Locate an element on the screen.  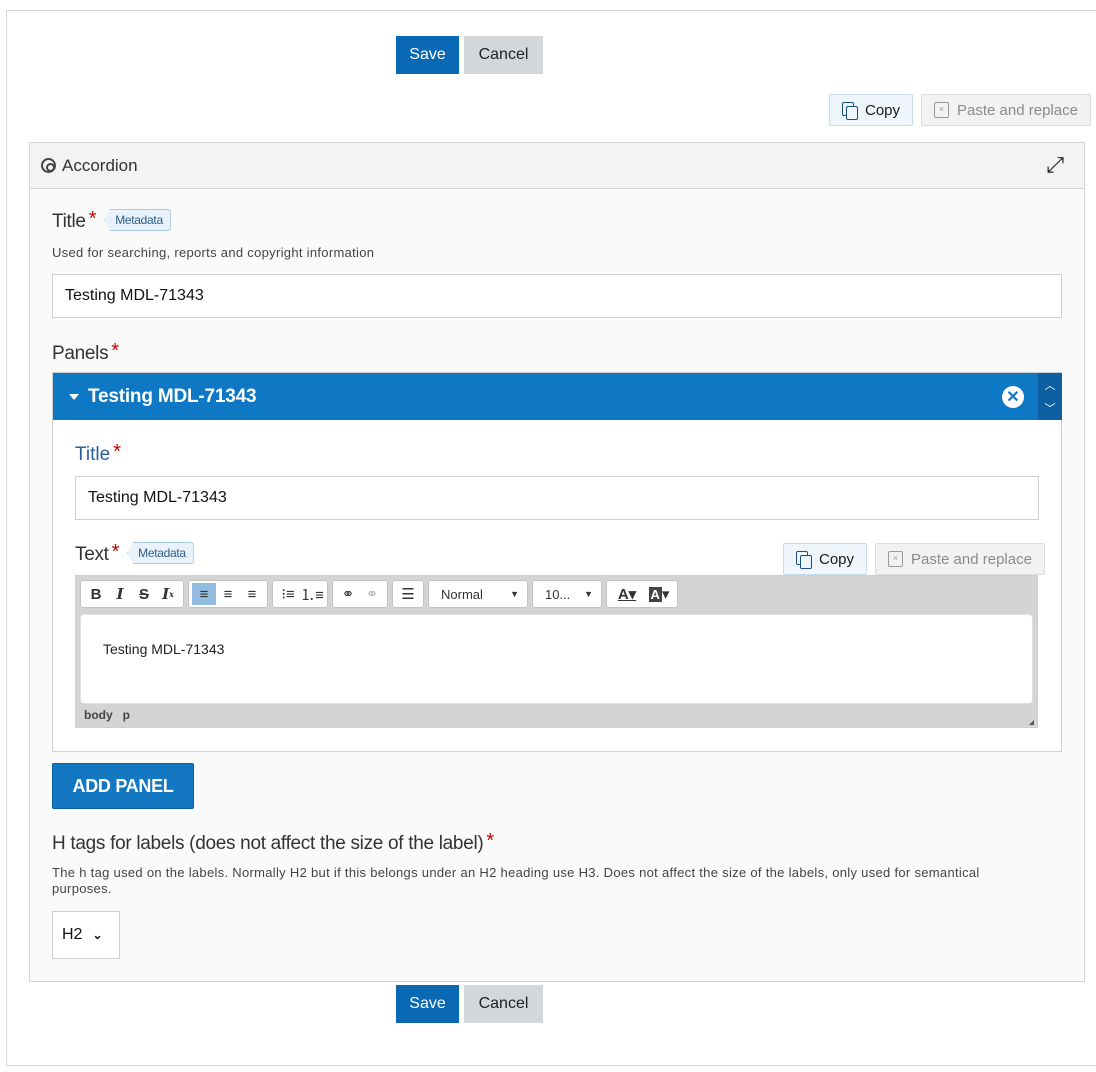
element-path-bar: body p is located at coordinates (107, 715).